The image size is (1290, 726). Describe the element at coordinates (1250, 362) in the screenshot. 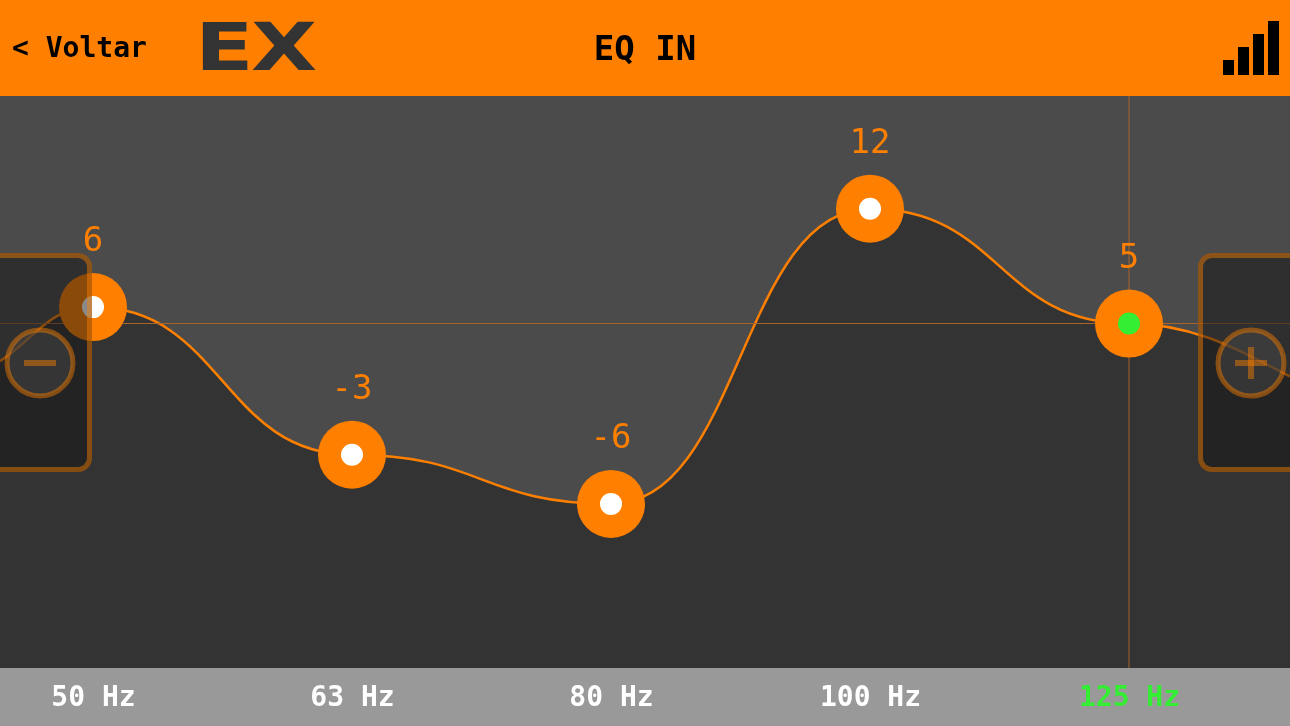

I see `plus-icon` at that location.